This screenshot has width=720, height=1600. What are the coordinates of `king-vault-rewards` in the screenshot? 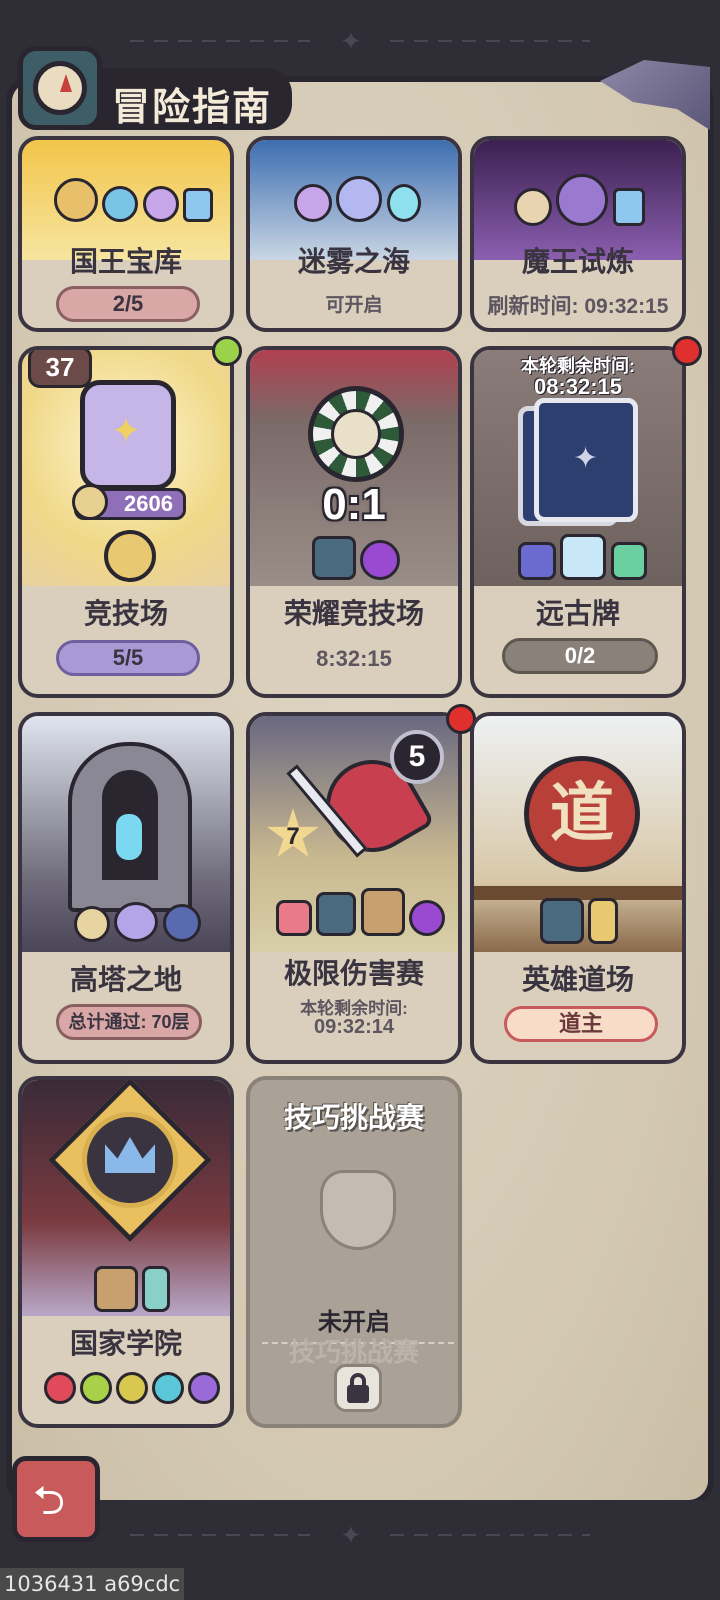 It's located at (134, 202).